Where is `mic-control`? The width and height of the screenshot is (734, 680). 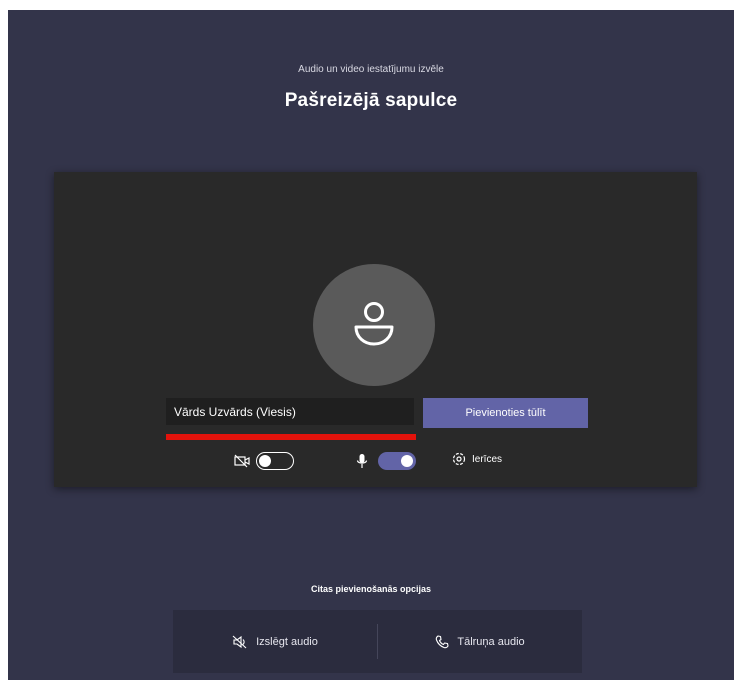 mic-control is located at coordinates (386, 461).